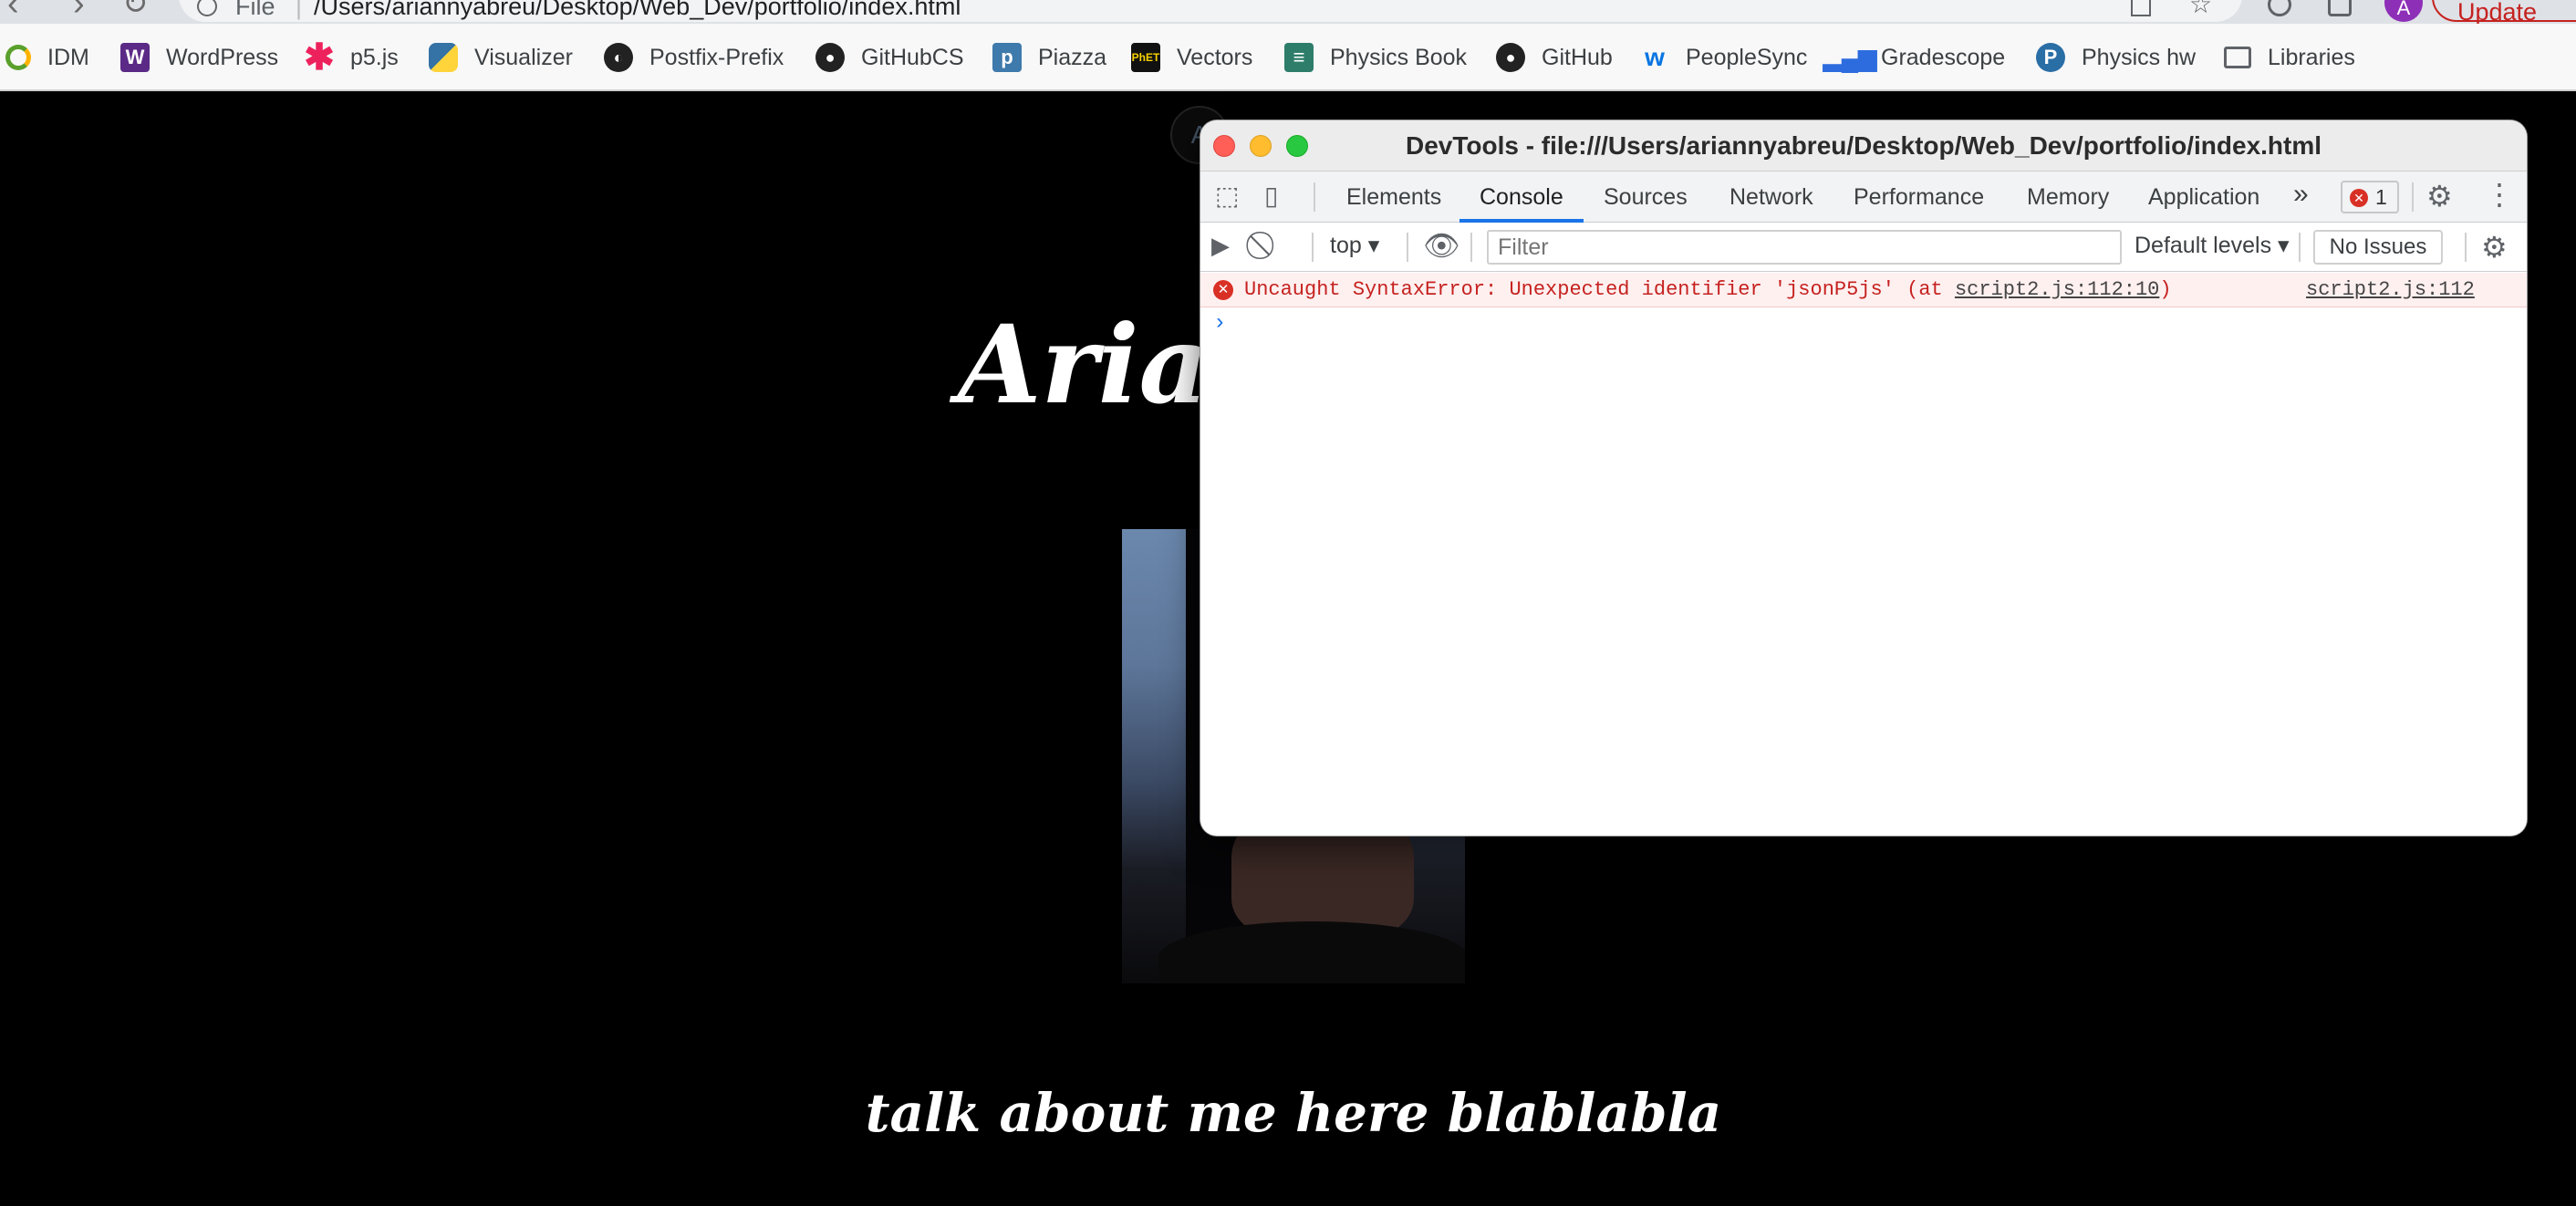 The width and height of the screenshot is (2576, 1206). What do you see at coordinates (222, 57) in the screenshot?
I see `bookmark-label: WordPress` at bounding box center [222, 57].